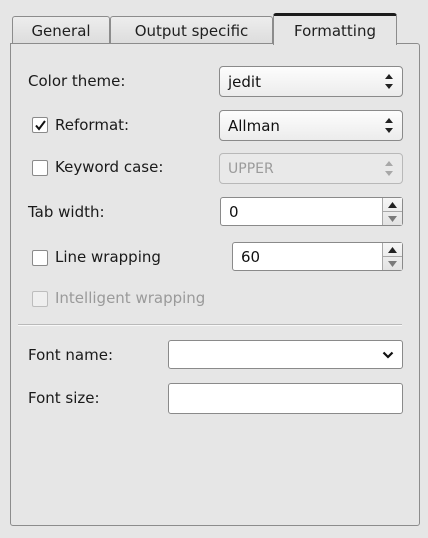 This screenshot has height=538, width=428. I want to click on font-size-label: Font size:, so click(64, 398).